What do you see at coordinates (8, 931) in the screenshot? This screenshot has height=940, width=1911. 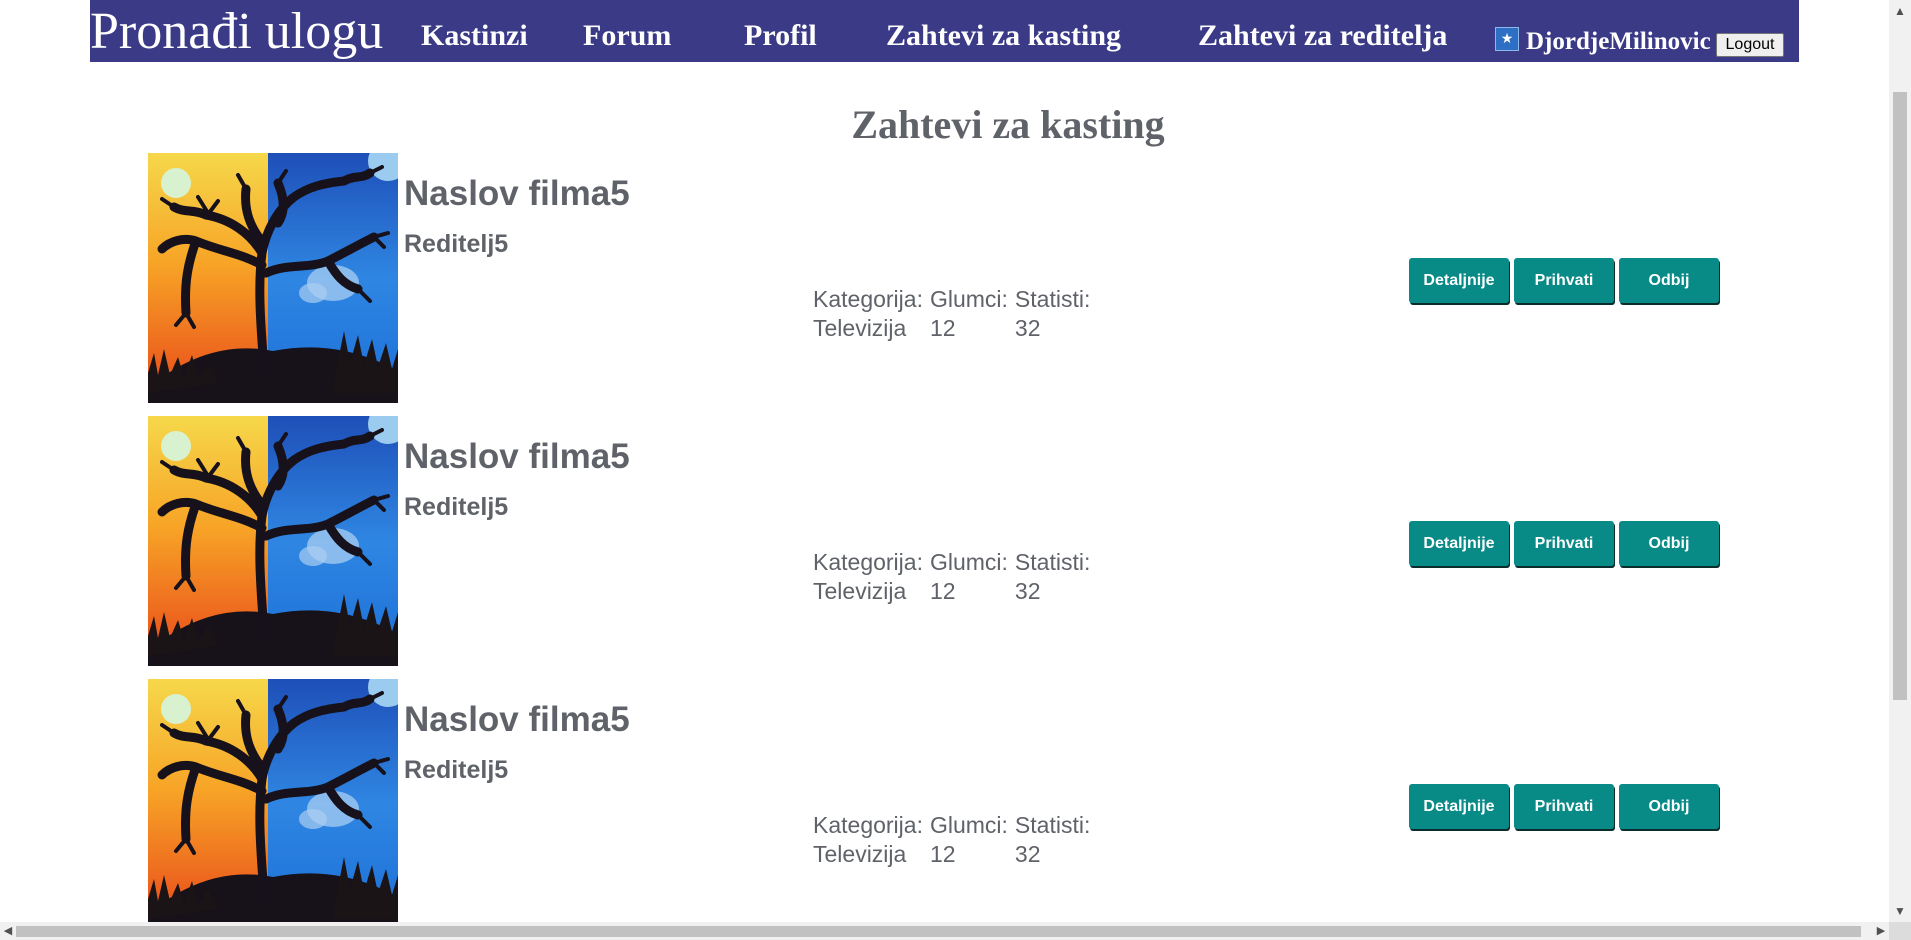 I see `arrow-left-icon: ◀` at bounding box center [8, 931].